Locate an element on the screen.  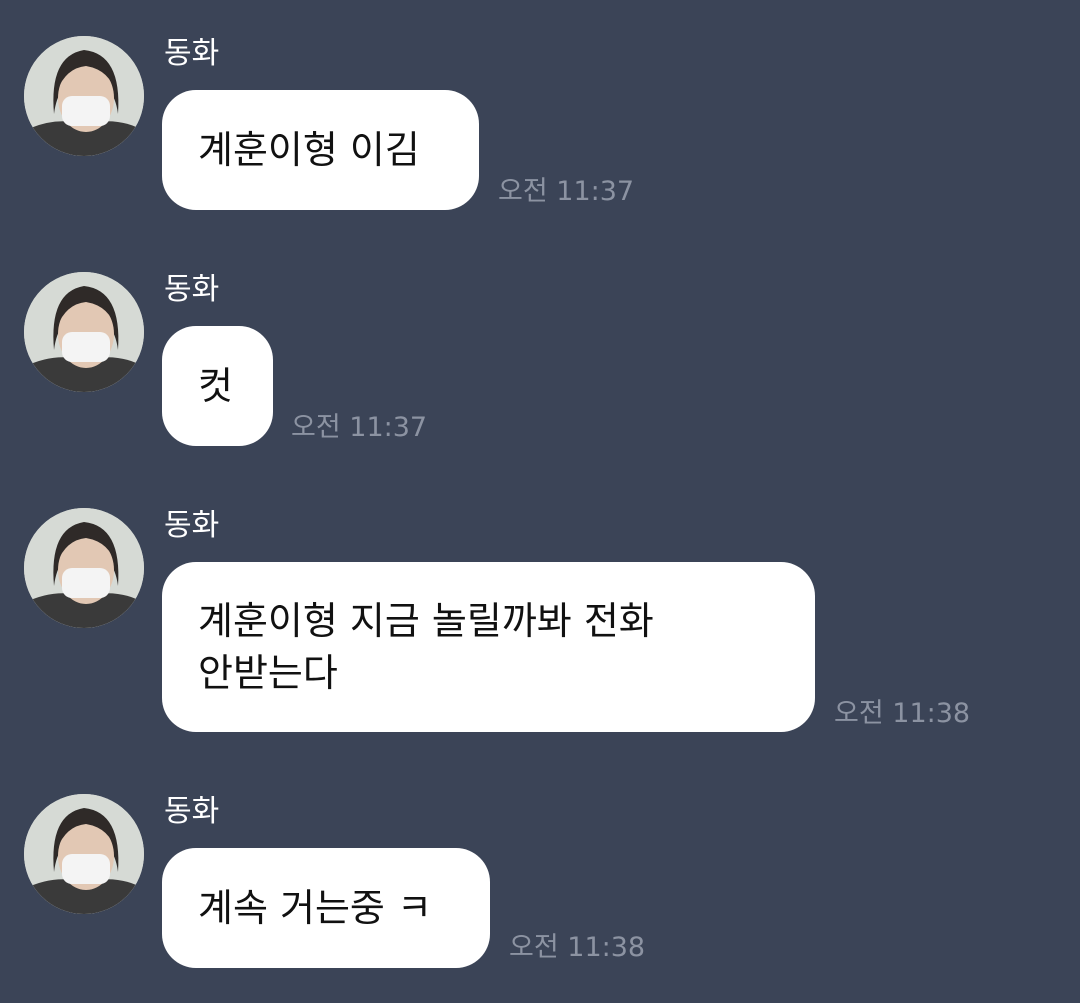
message-bubble: 계속 거는중 ㅋ is located at coordinates (326, 908).